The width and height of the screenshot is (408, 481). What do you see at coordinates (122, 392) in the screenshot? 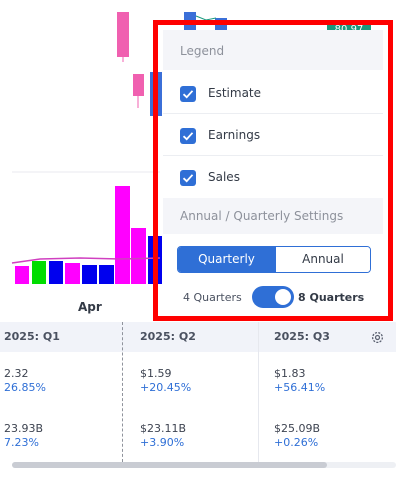
I see `current-period-divider` at bounding box center [122, 392].